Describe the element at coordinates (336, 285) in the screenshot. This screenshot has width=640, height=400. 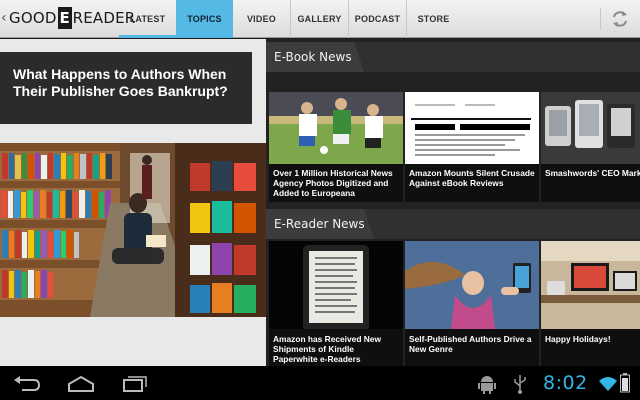
I see `kindle-photo` at that location.